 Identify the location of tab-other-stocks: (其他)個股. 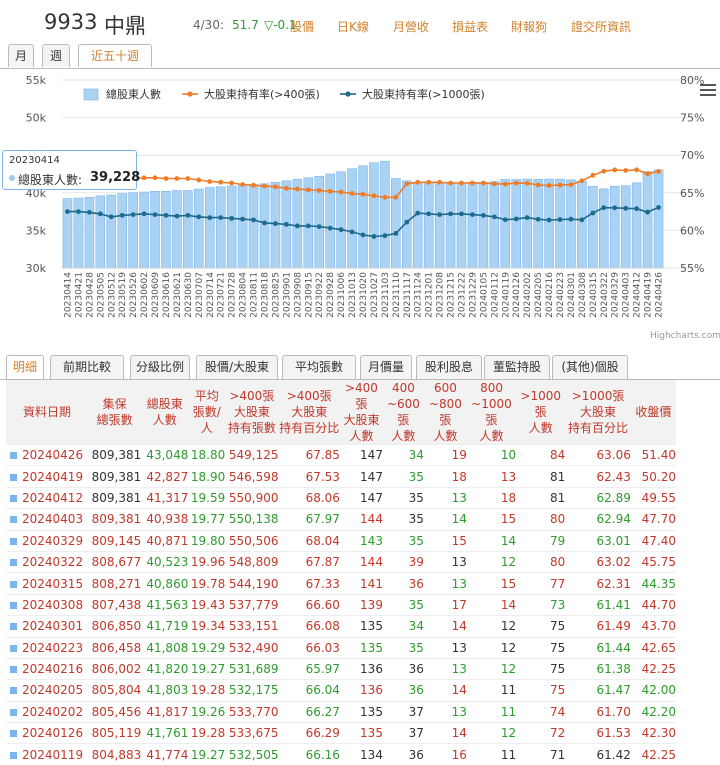
(590, 367).